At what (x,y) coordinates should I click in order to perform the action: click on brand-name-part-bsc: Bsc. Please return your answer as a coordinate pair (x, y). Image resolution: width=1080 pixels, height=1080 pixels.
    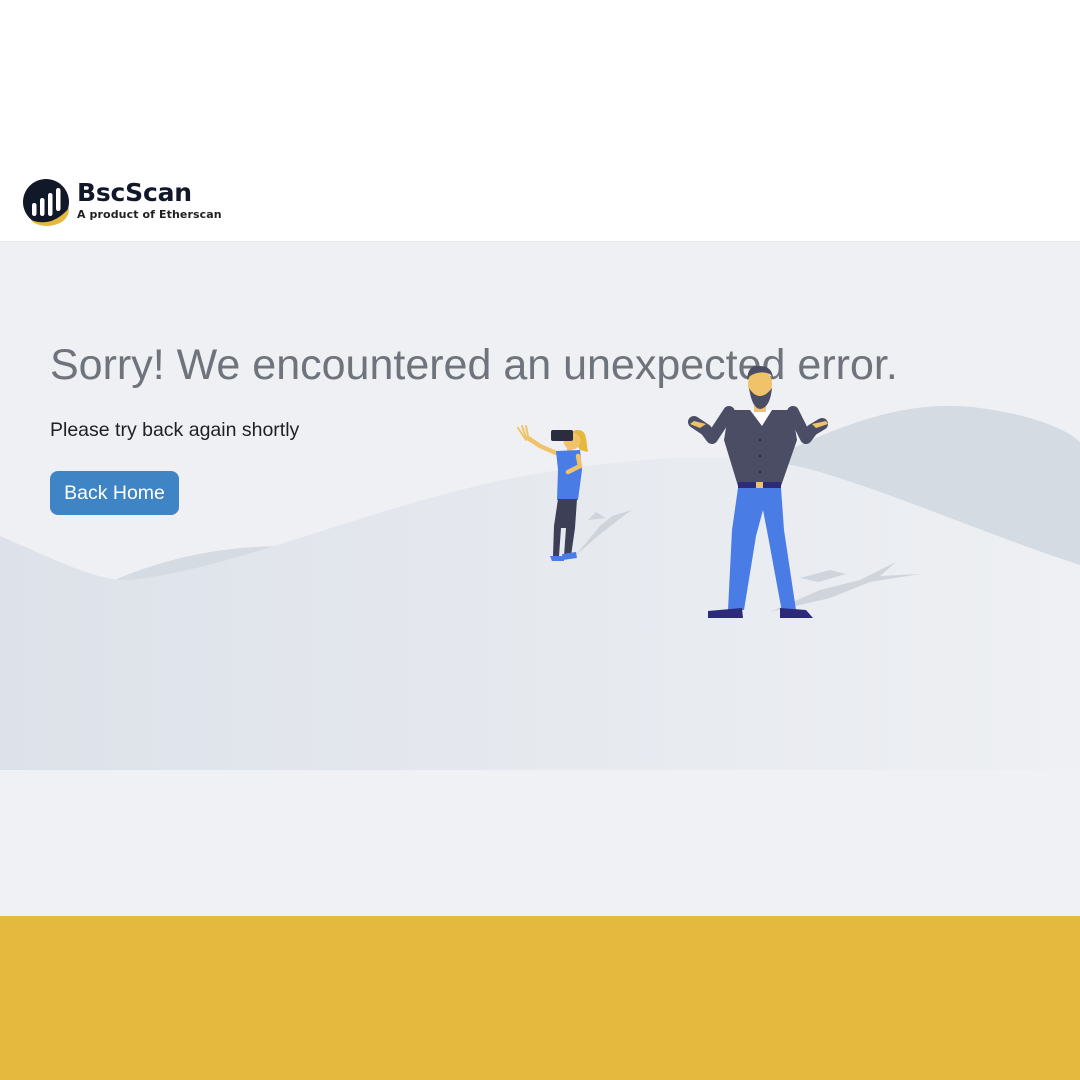
    Looking at the image, I should click on (101, 192).